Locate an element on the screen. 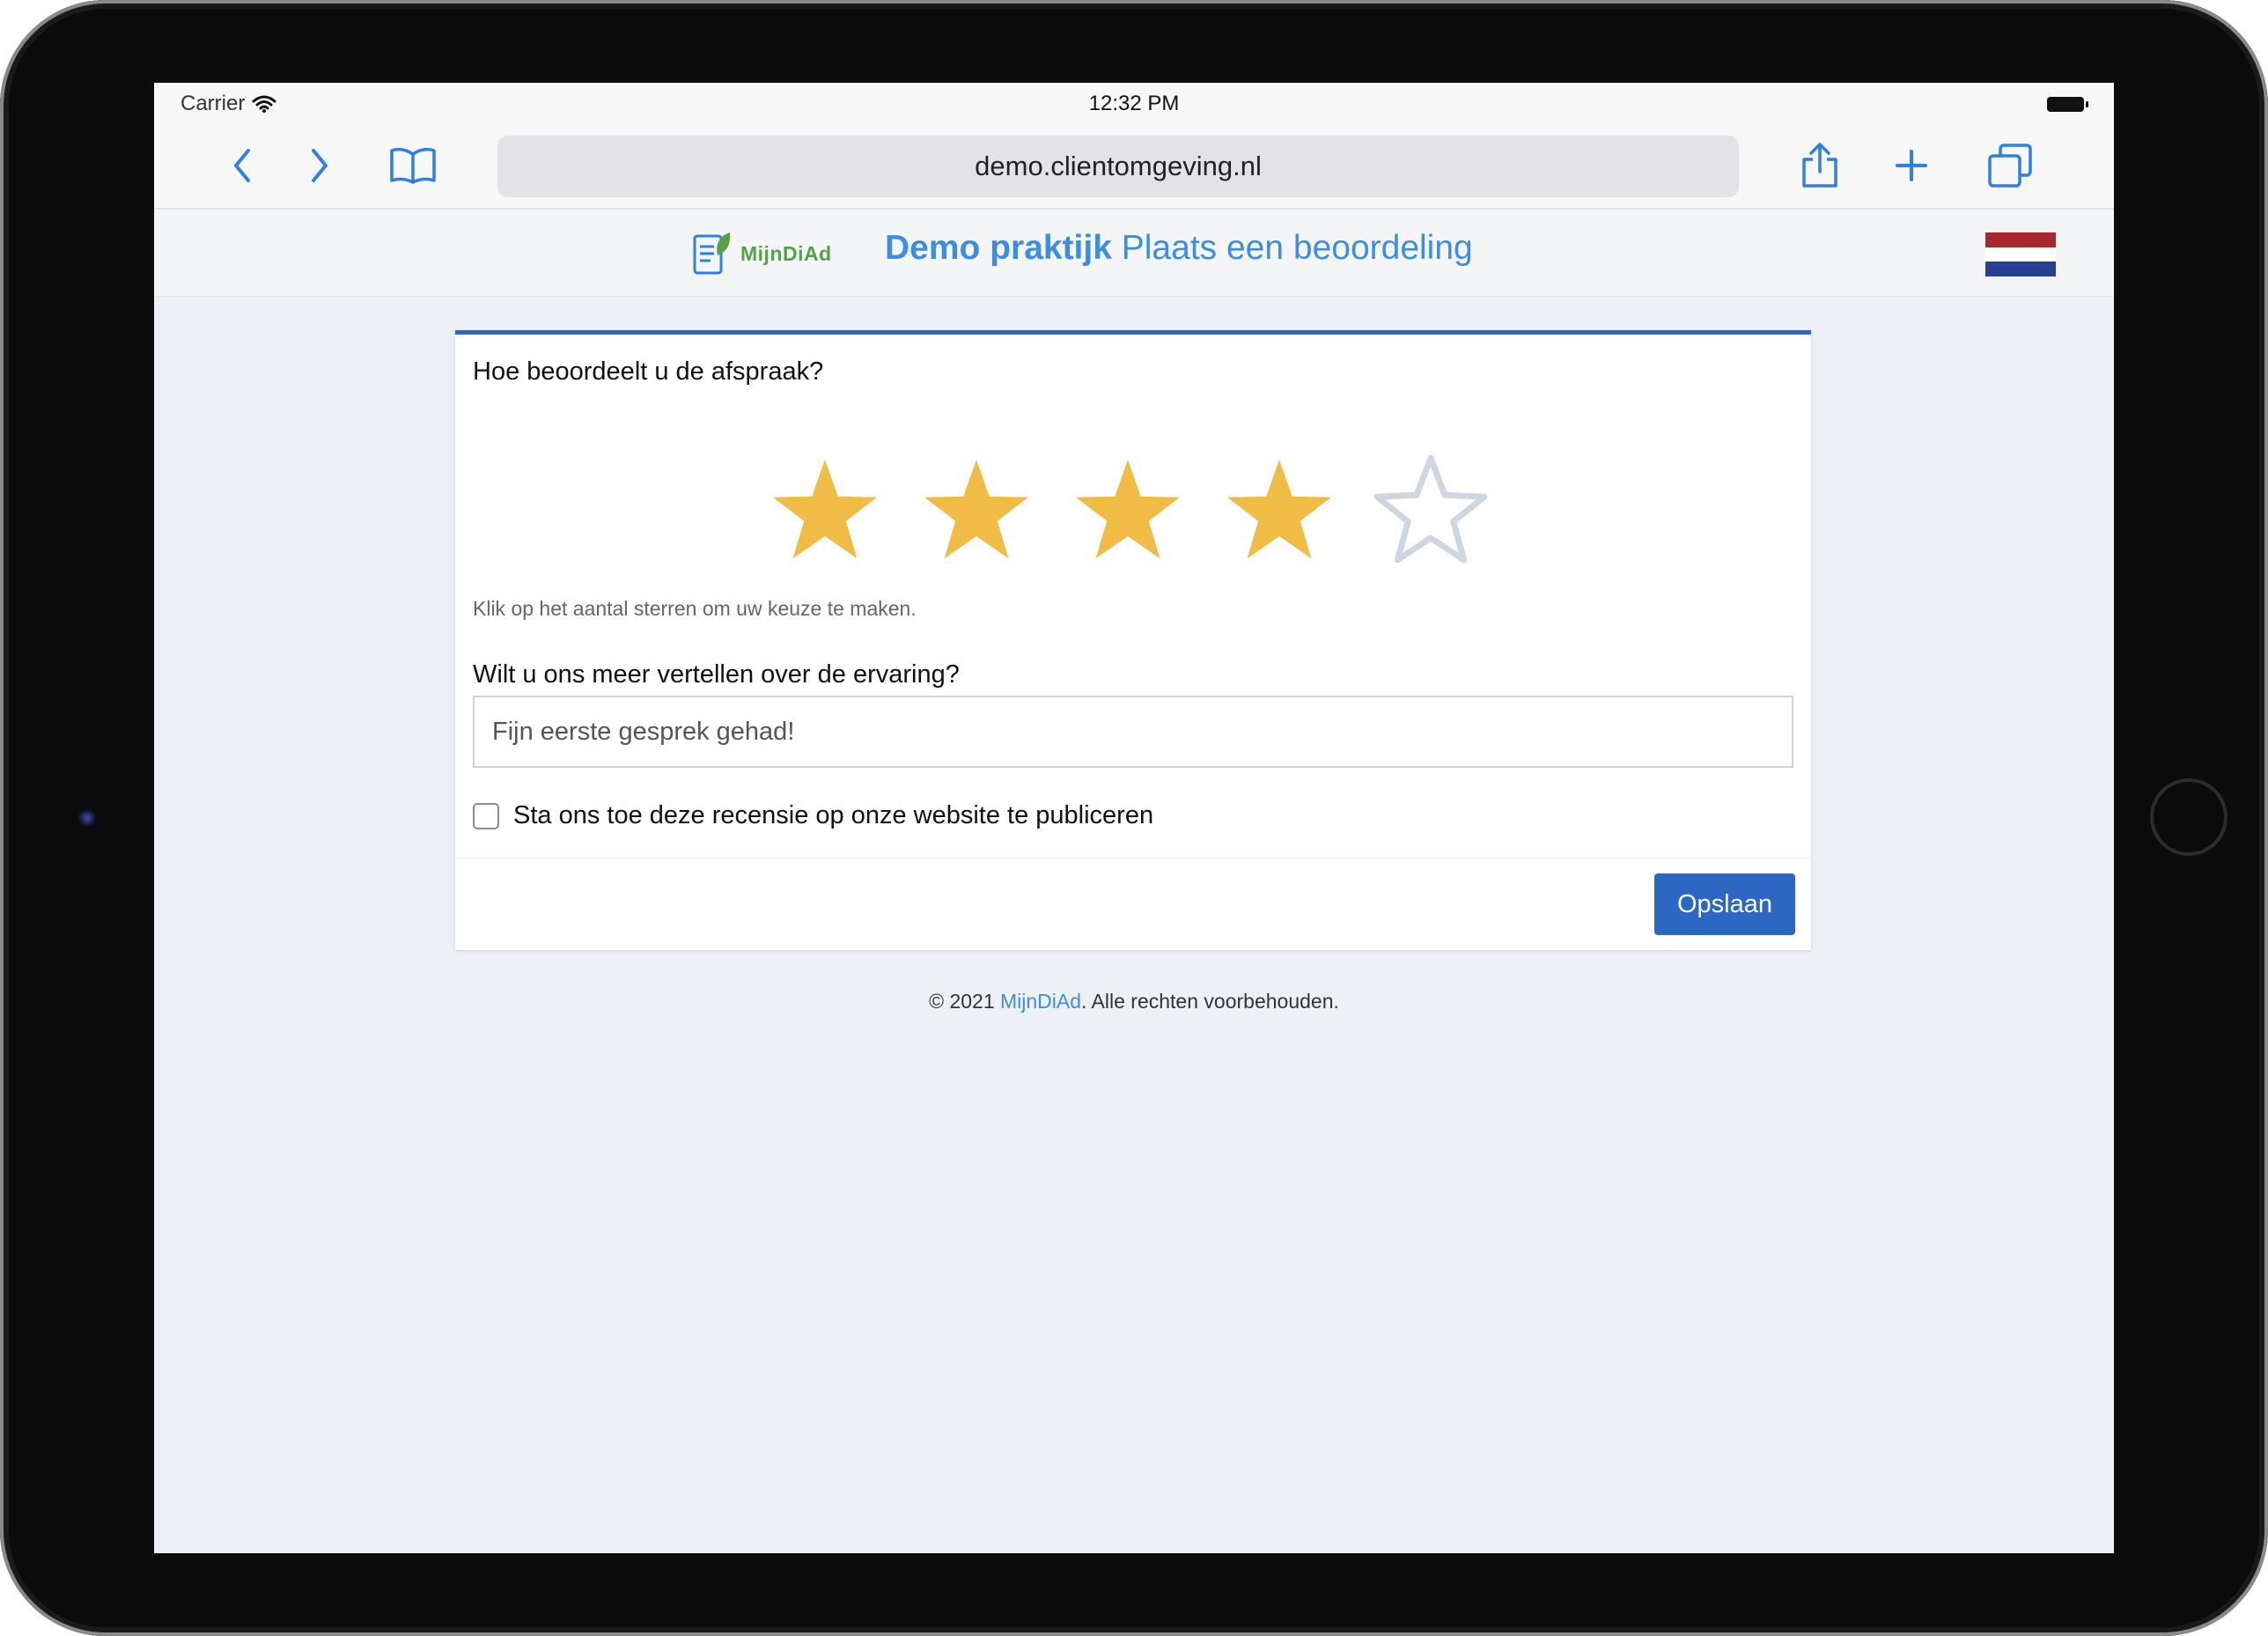 The height and width of the screenshot is (1636, 2268). share-button is located at coordinates (1820, 165).